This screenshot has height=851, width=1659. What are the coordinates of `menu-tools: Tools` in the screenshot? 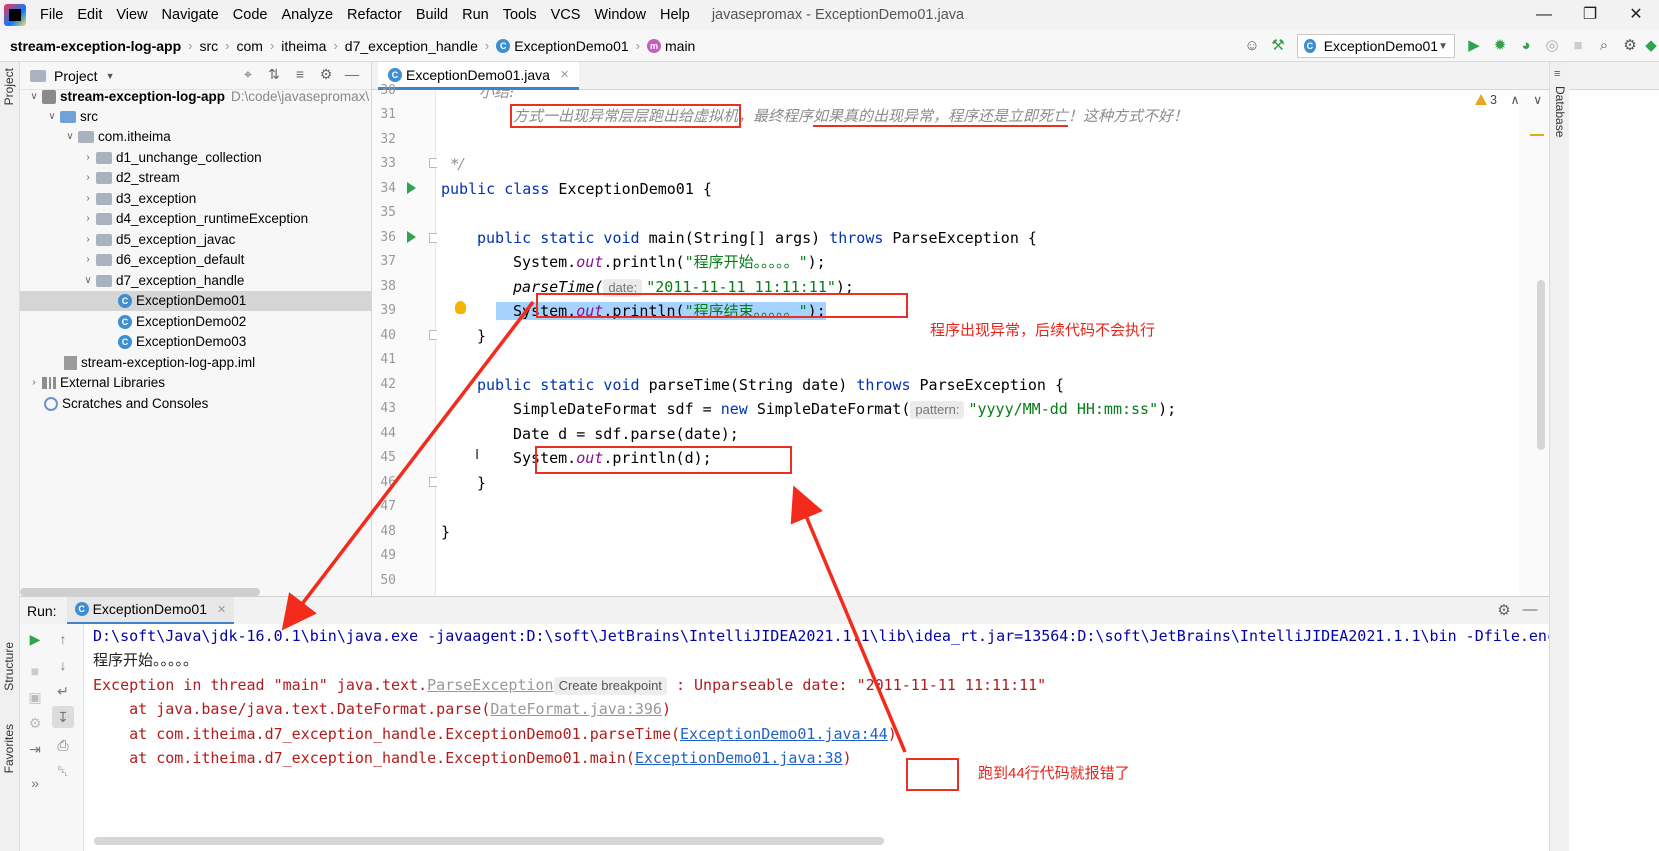 It's located at (521, 15).